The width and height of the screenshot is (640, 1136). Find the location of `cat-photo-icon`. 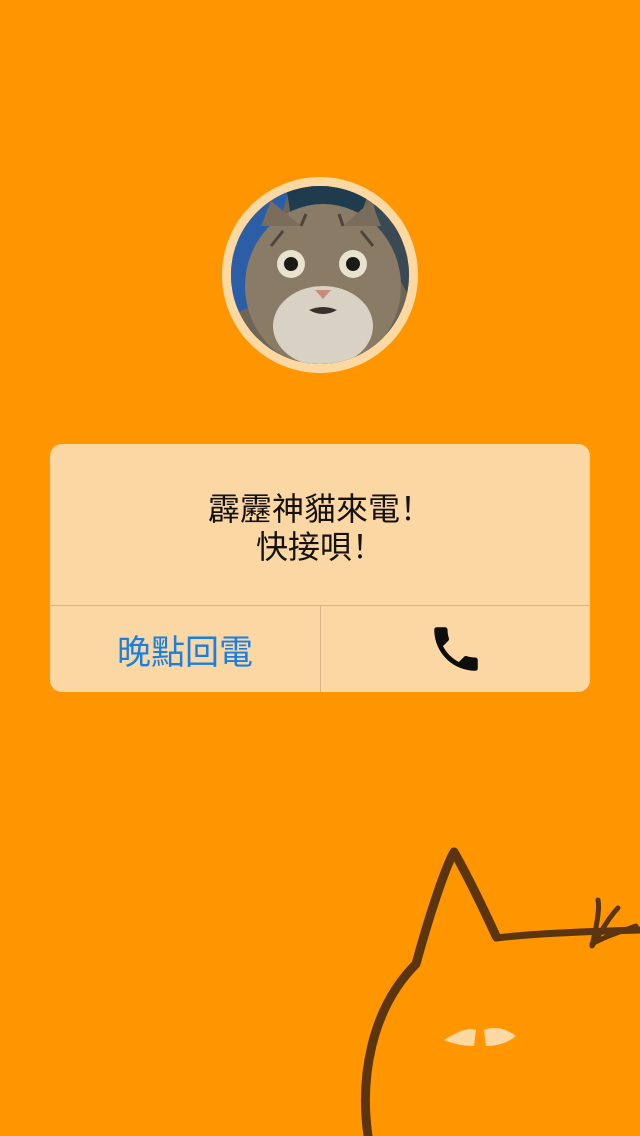

cat-photo-icon is located at coordinates (320, 275).